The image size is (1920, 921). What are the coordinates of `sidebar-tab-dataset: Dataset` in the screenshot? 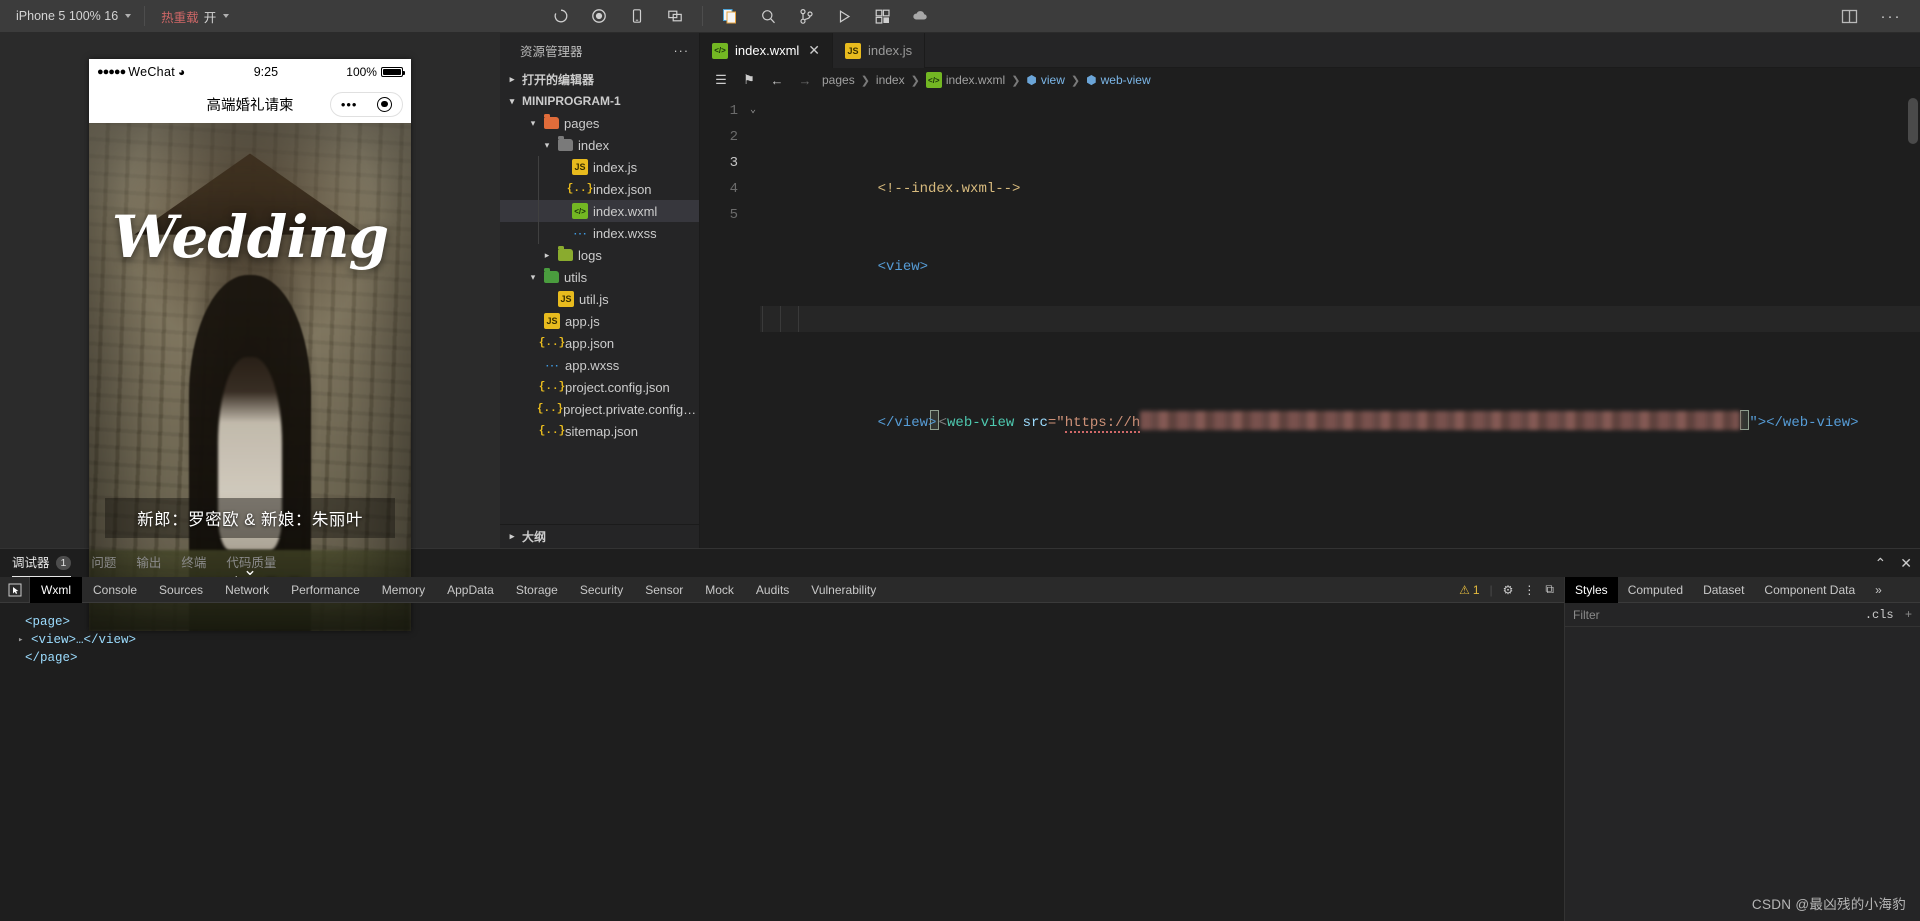 It's located at (1723, 590).